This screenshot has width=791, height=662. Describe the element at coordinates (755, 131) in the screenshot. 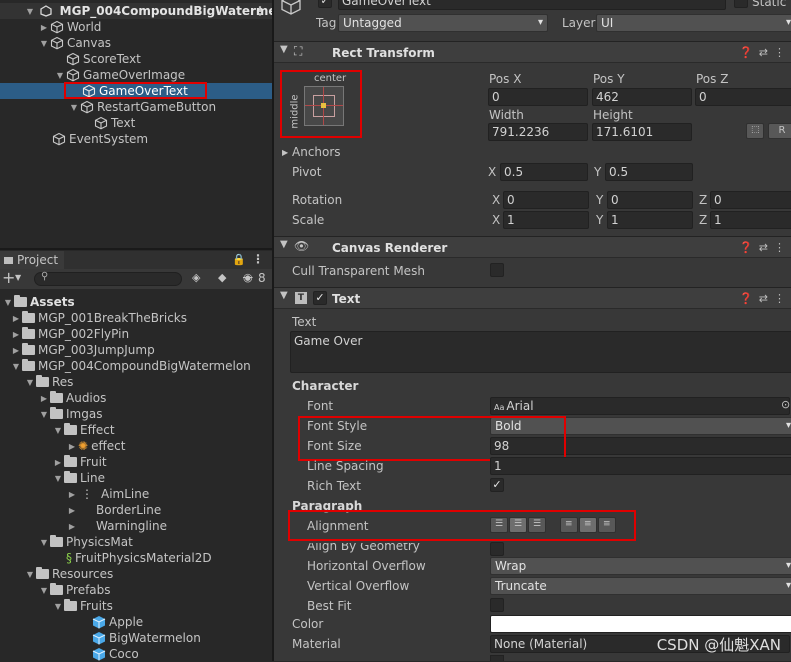

I see `blueprint-button: ⬚` at that location.